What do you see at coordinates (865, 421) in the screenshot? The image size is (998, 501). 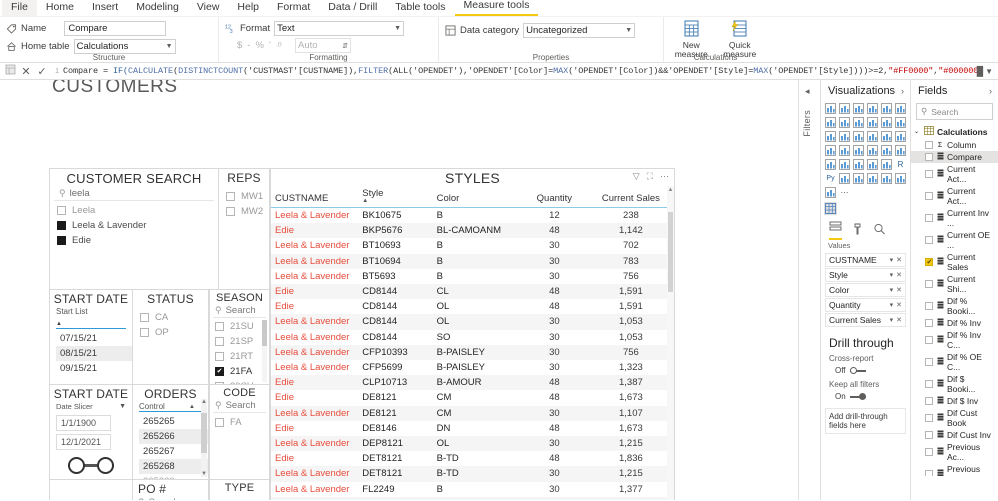 I see `drill-through-drop-zone: Add drill-through fields here` at bounding box center [865, 421].